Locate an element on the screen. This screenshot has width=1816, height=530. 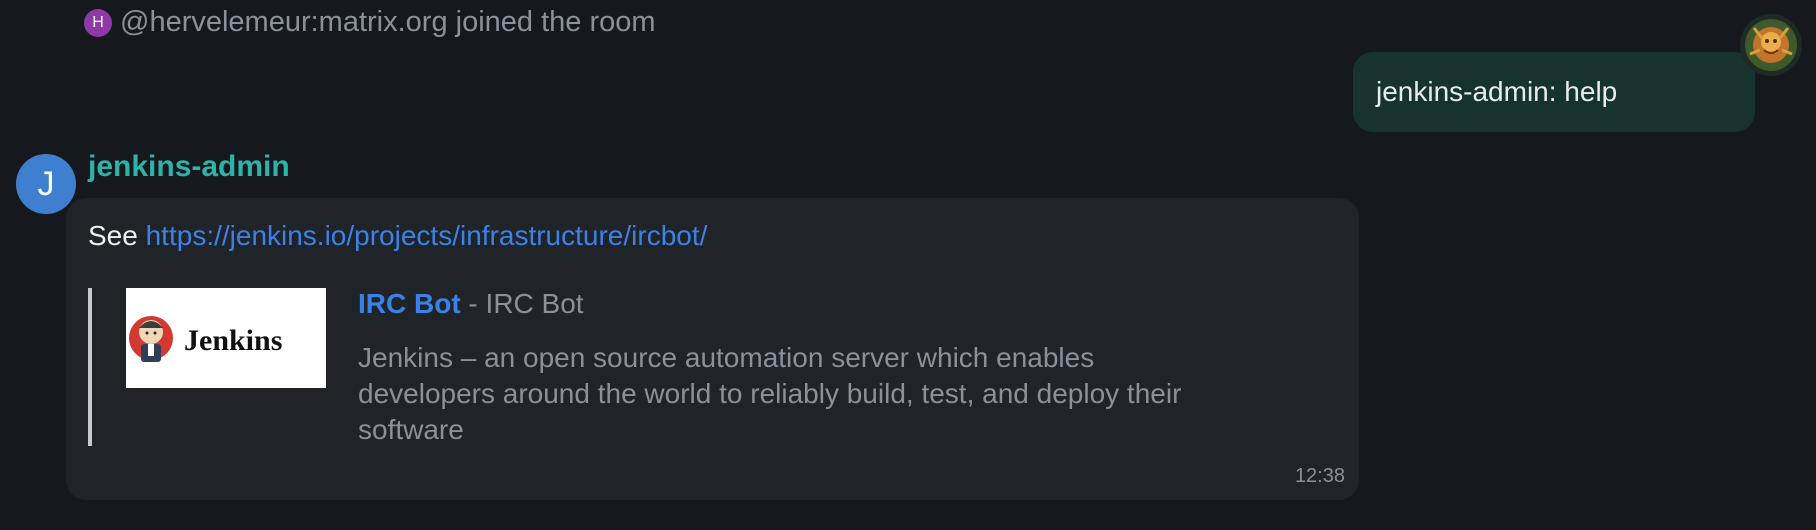
message-prefix: See is located at coordinates (117, 235).